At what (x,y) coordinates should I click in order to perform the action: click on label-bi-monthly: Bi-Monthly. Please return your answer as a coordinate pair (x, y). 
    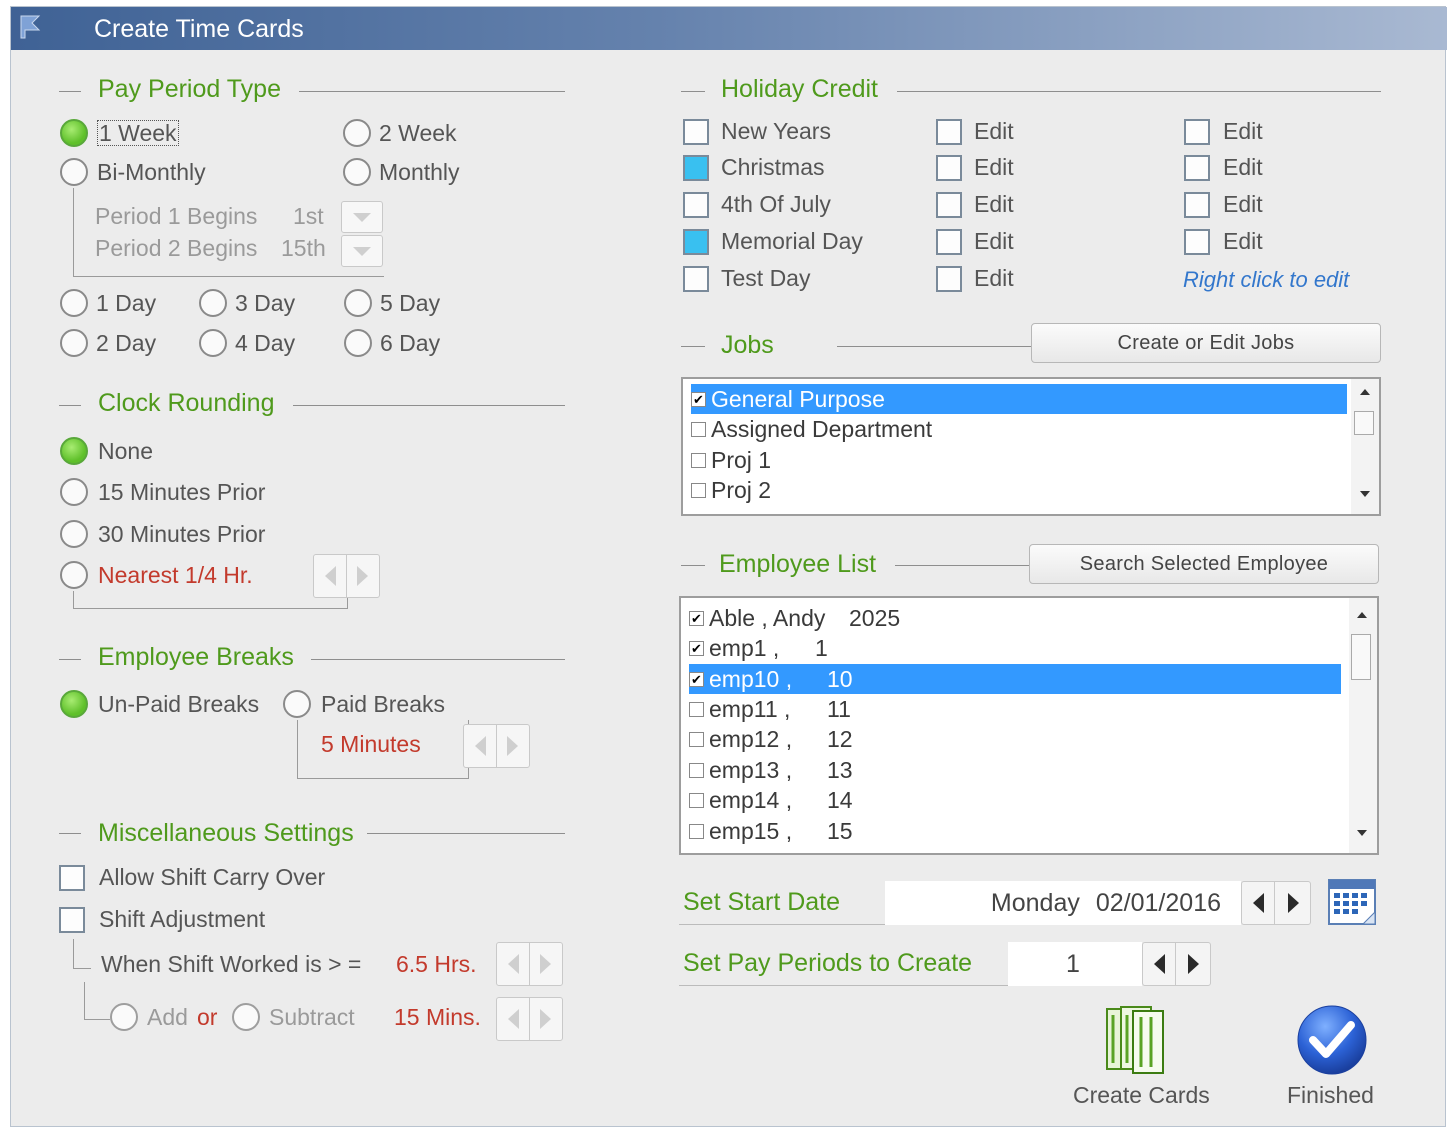
    Looking at the image, I should click on (151, 172).